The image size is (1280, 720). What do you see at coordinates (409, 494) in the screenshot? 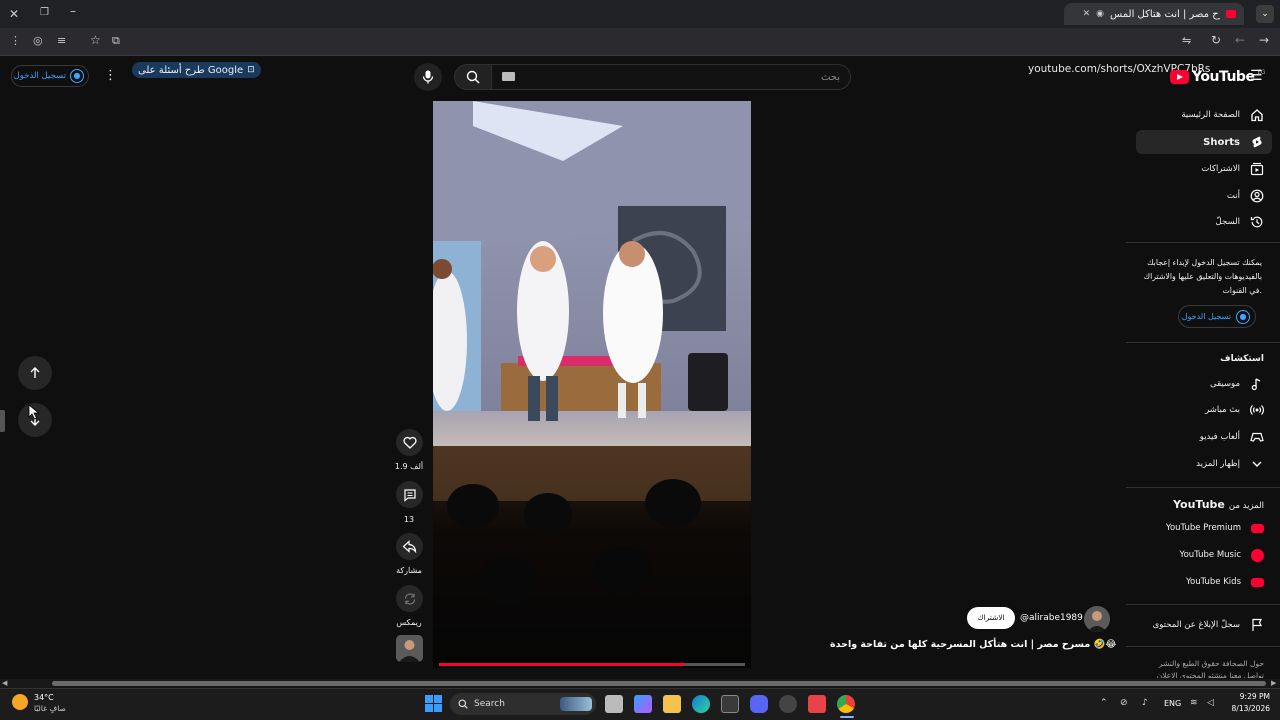
I see `comments-button` at bounding box center [409, 494].